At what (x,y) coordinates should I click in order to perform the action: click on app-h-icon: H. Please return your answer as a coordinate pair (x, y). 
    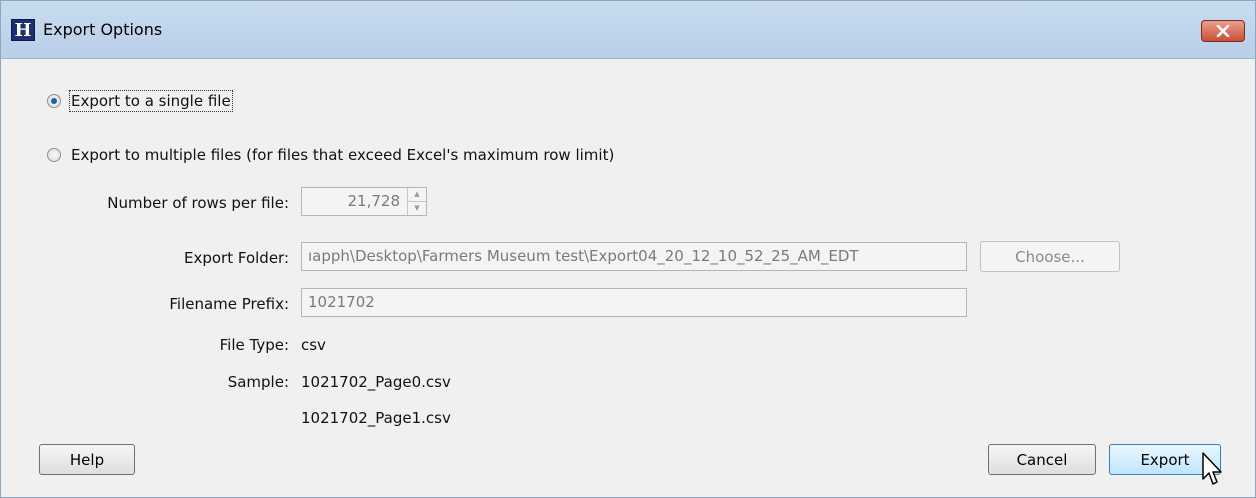
    Looking at the image, I should click on (23, 30).